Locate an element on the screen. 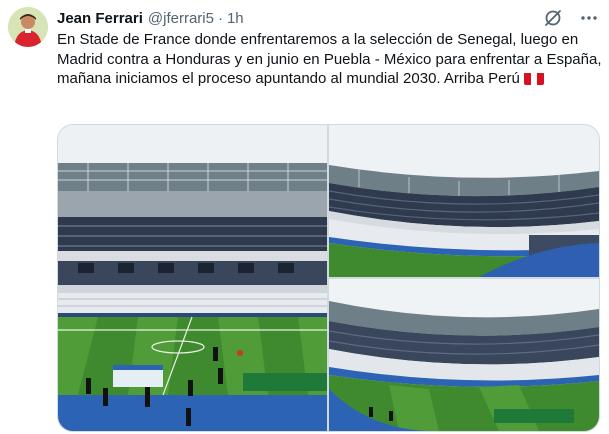  tweet-header: Jean Ferrari @jferrari5 · 1h is located at coordinates (150, 18).